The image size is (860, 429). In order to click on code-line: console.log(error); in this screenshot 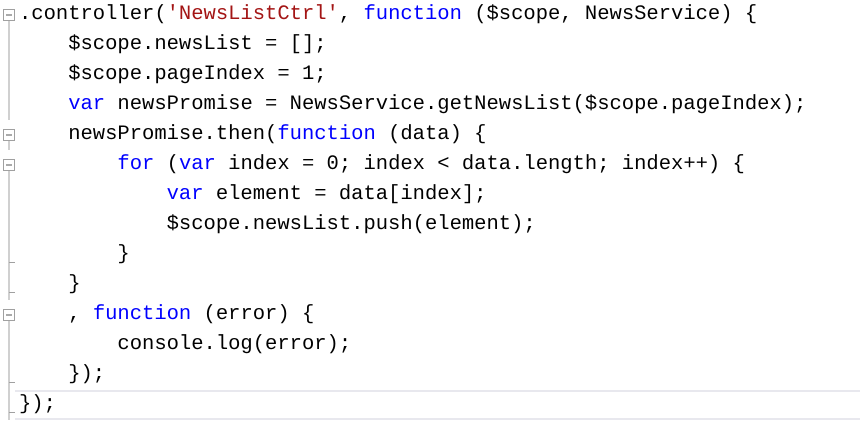, I will do `click(234, 345)`.